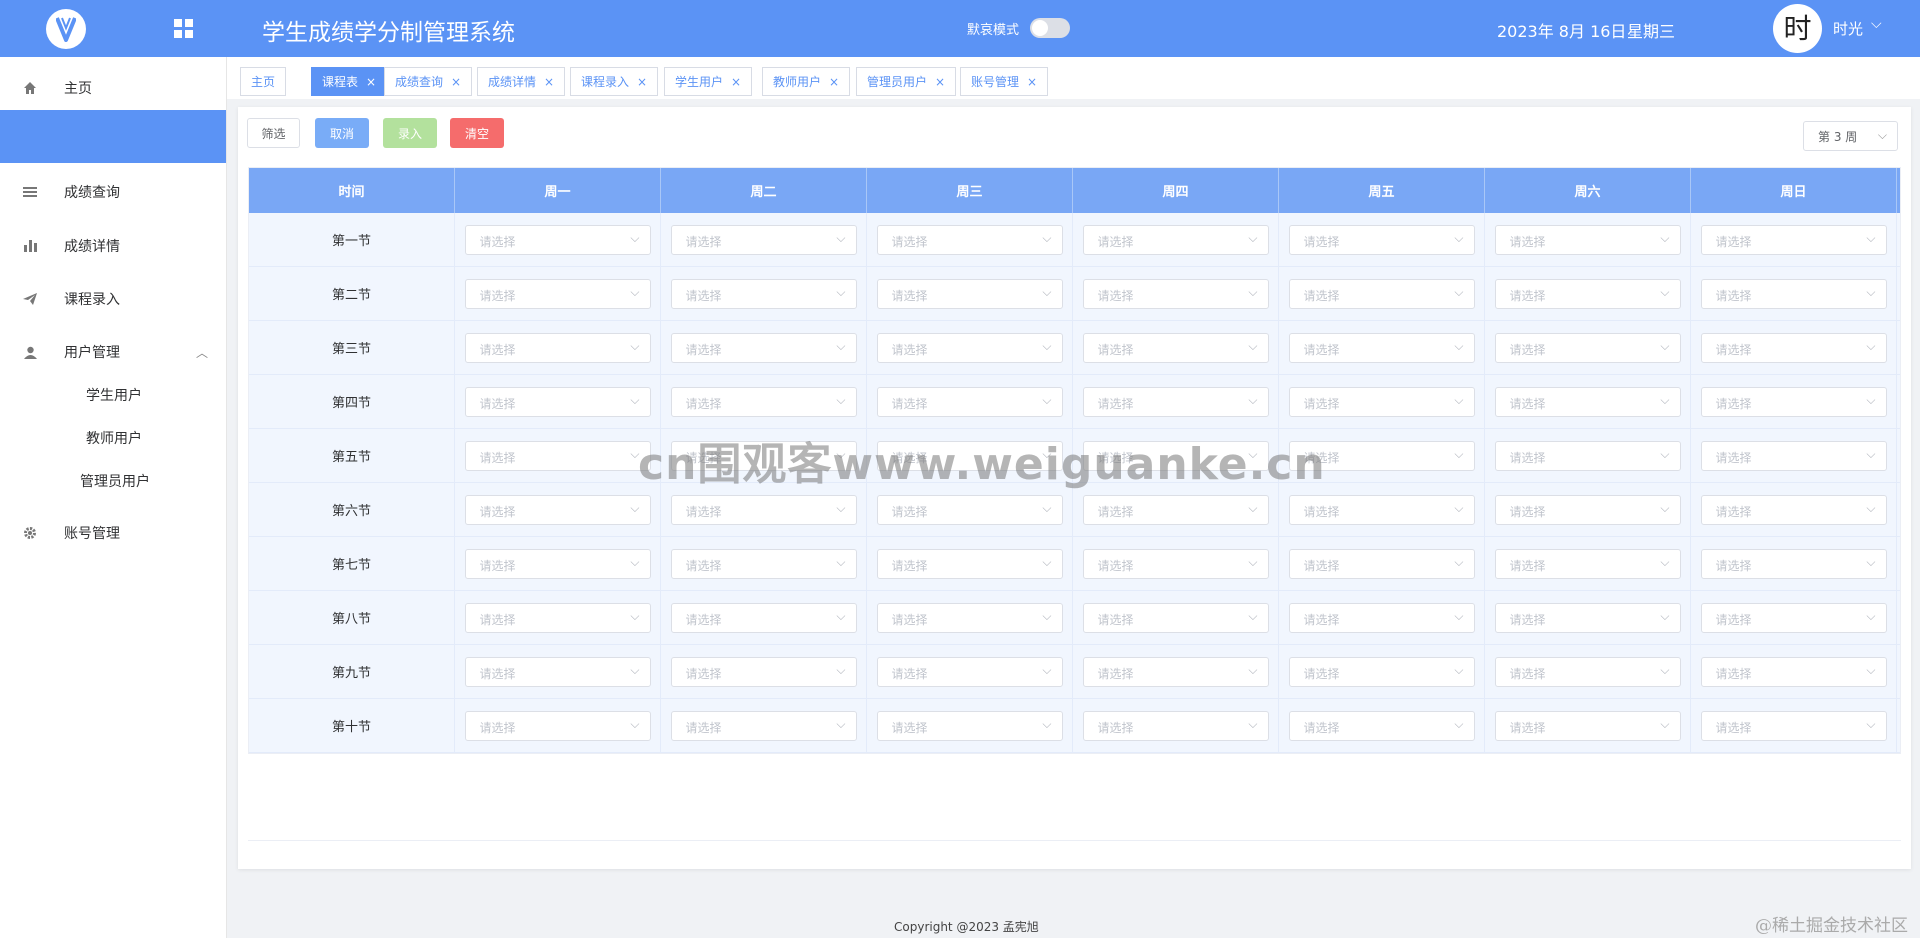  I want to click on tab-item: 学生用户 ×, so click(708, 81).